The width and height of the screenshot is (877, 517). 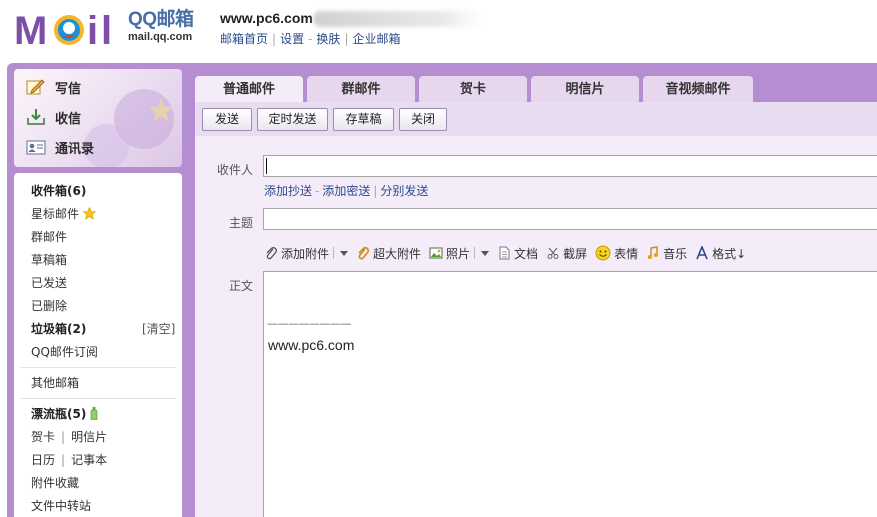 I want to click on change-skin-link: 换肤, so click(x=328, y=39).